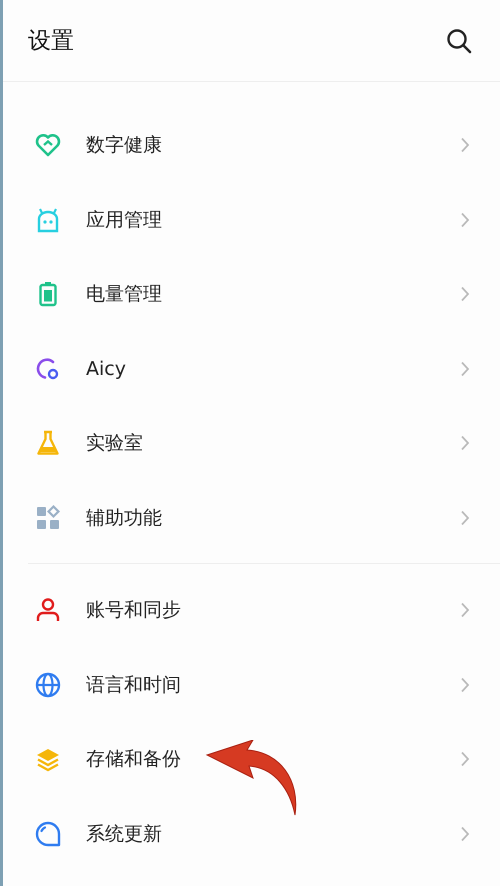 The height and width of the screenshot is (886, 500). I want to click on settings-item: 系统更新, so click(251, 833).